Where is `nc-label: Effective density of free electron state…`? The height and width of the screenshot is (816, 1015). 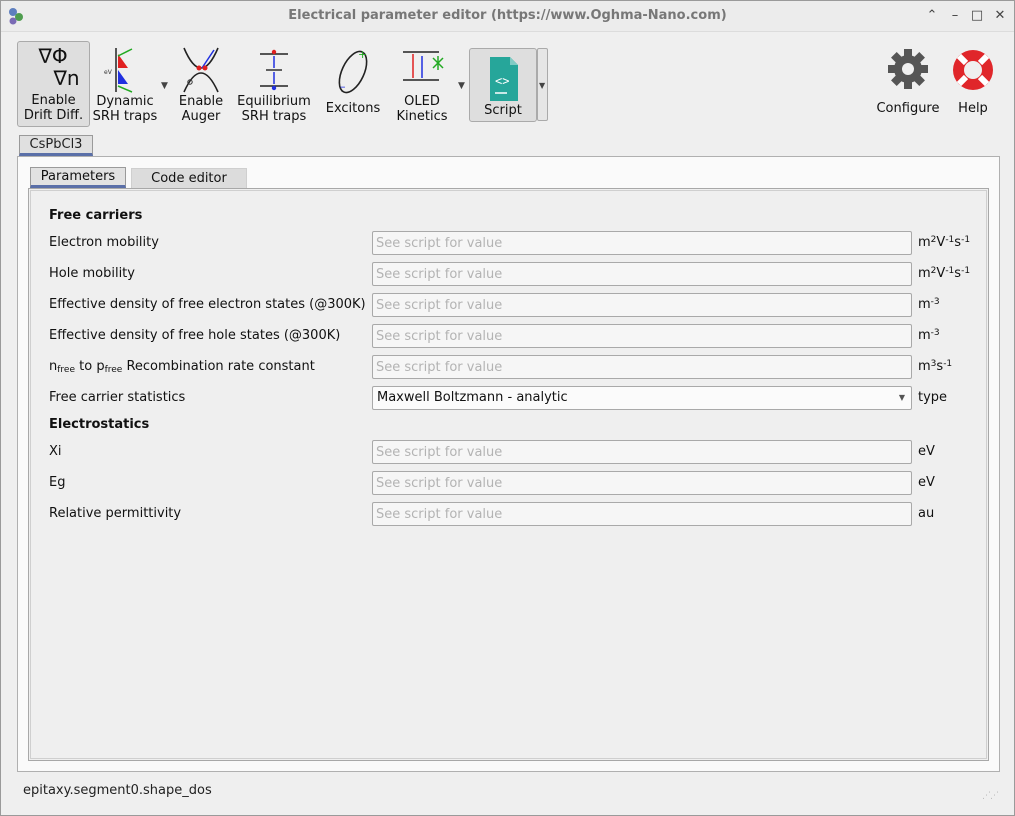
nc-label: Effective density of free electron state… is located at coordinates (207, 304).